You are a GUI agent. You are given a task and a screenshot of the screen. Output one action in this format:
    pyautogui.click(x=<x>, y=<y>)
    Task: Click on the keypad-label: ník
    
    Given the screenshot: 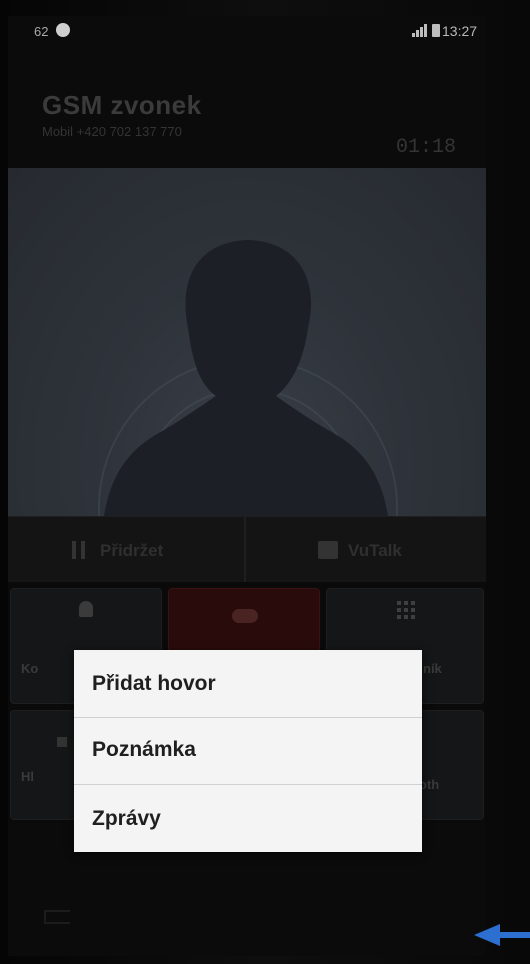 What is the action you would take?
    pyautogui.click(x=432, y=668)
    